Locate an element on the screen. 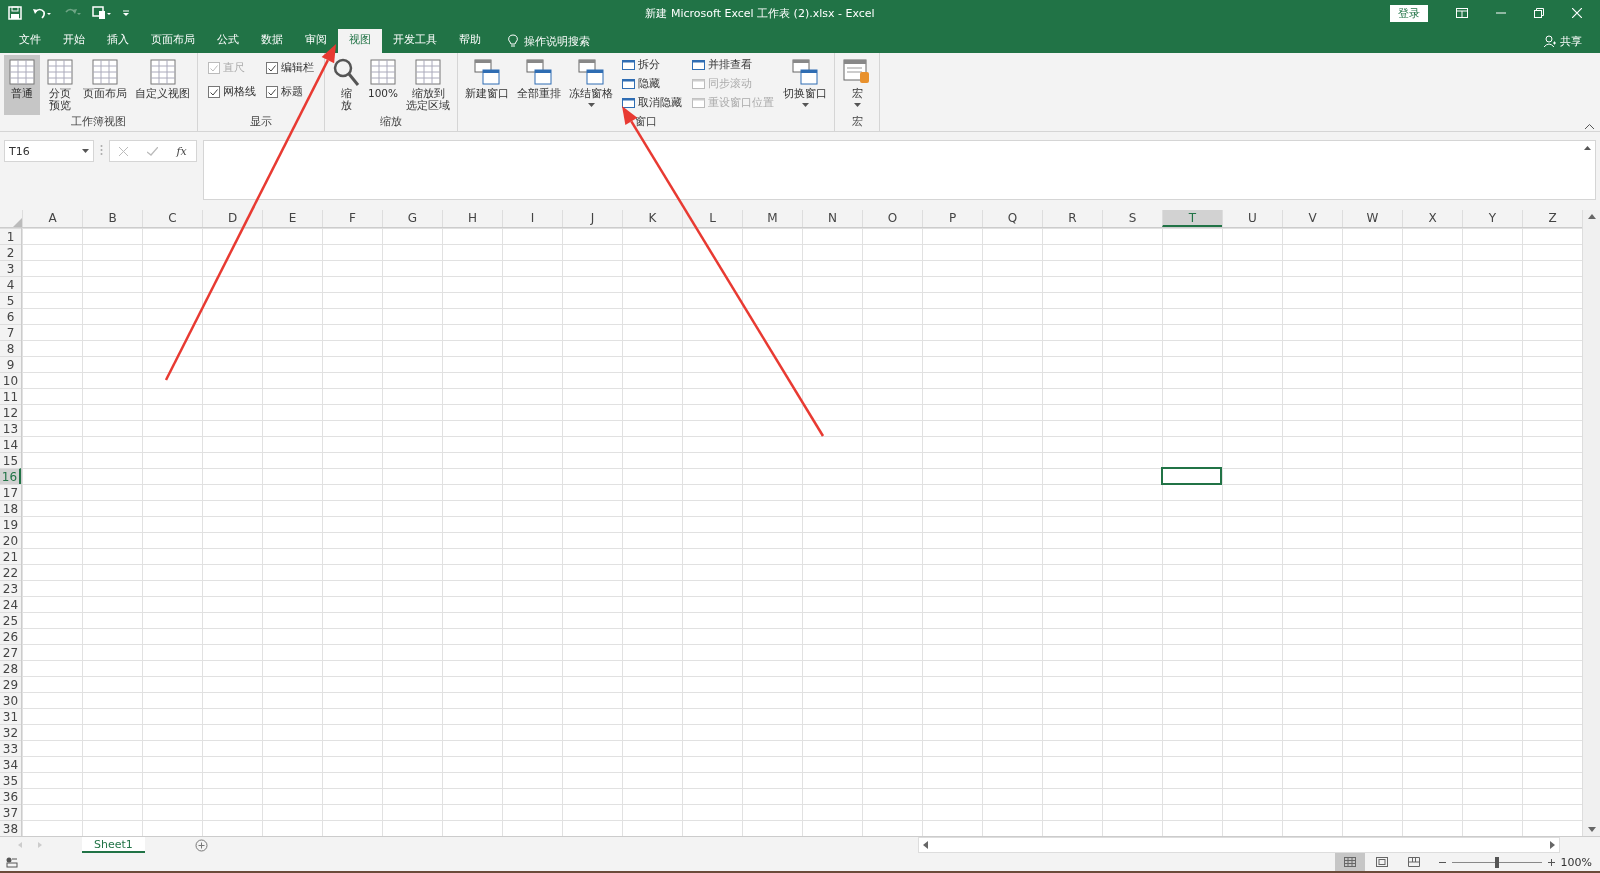 The image size is (1600, 873). column-header: U is located at coordinates (1252, 218).